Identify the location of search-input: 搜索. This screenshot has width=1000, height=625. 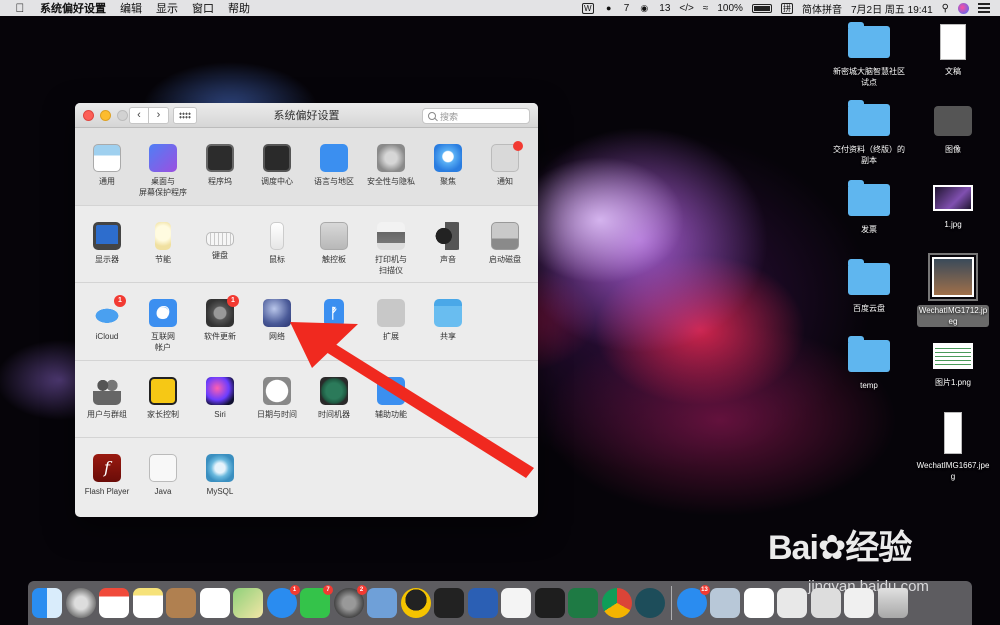
(476, 116).